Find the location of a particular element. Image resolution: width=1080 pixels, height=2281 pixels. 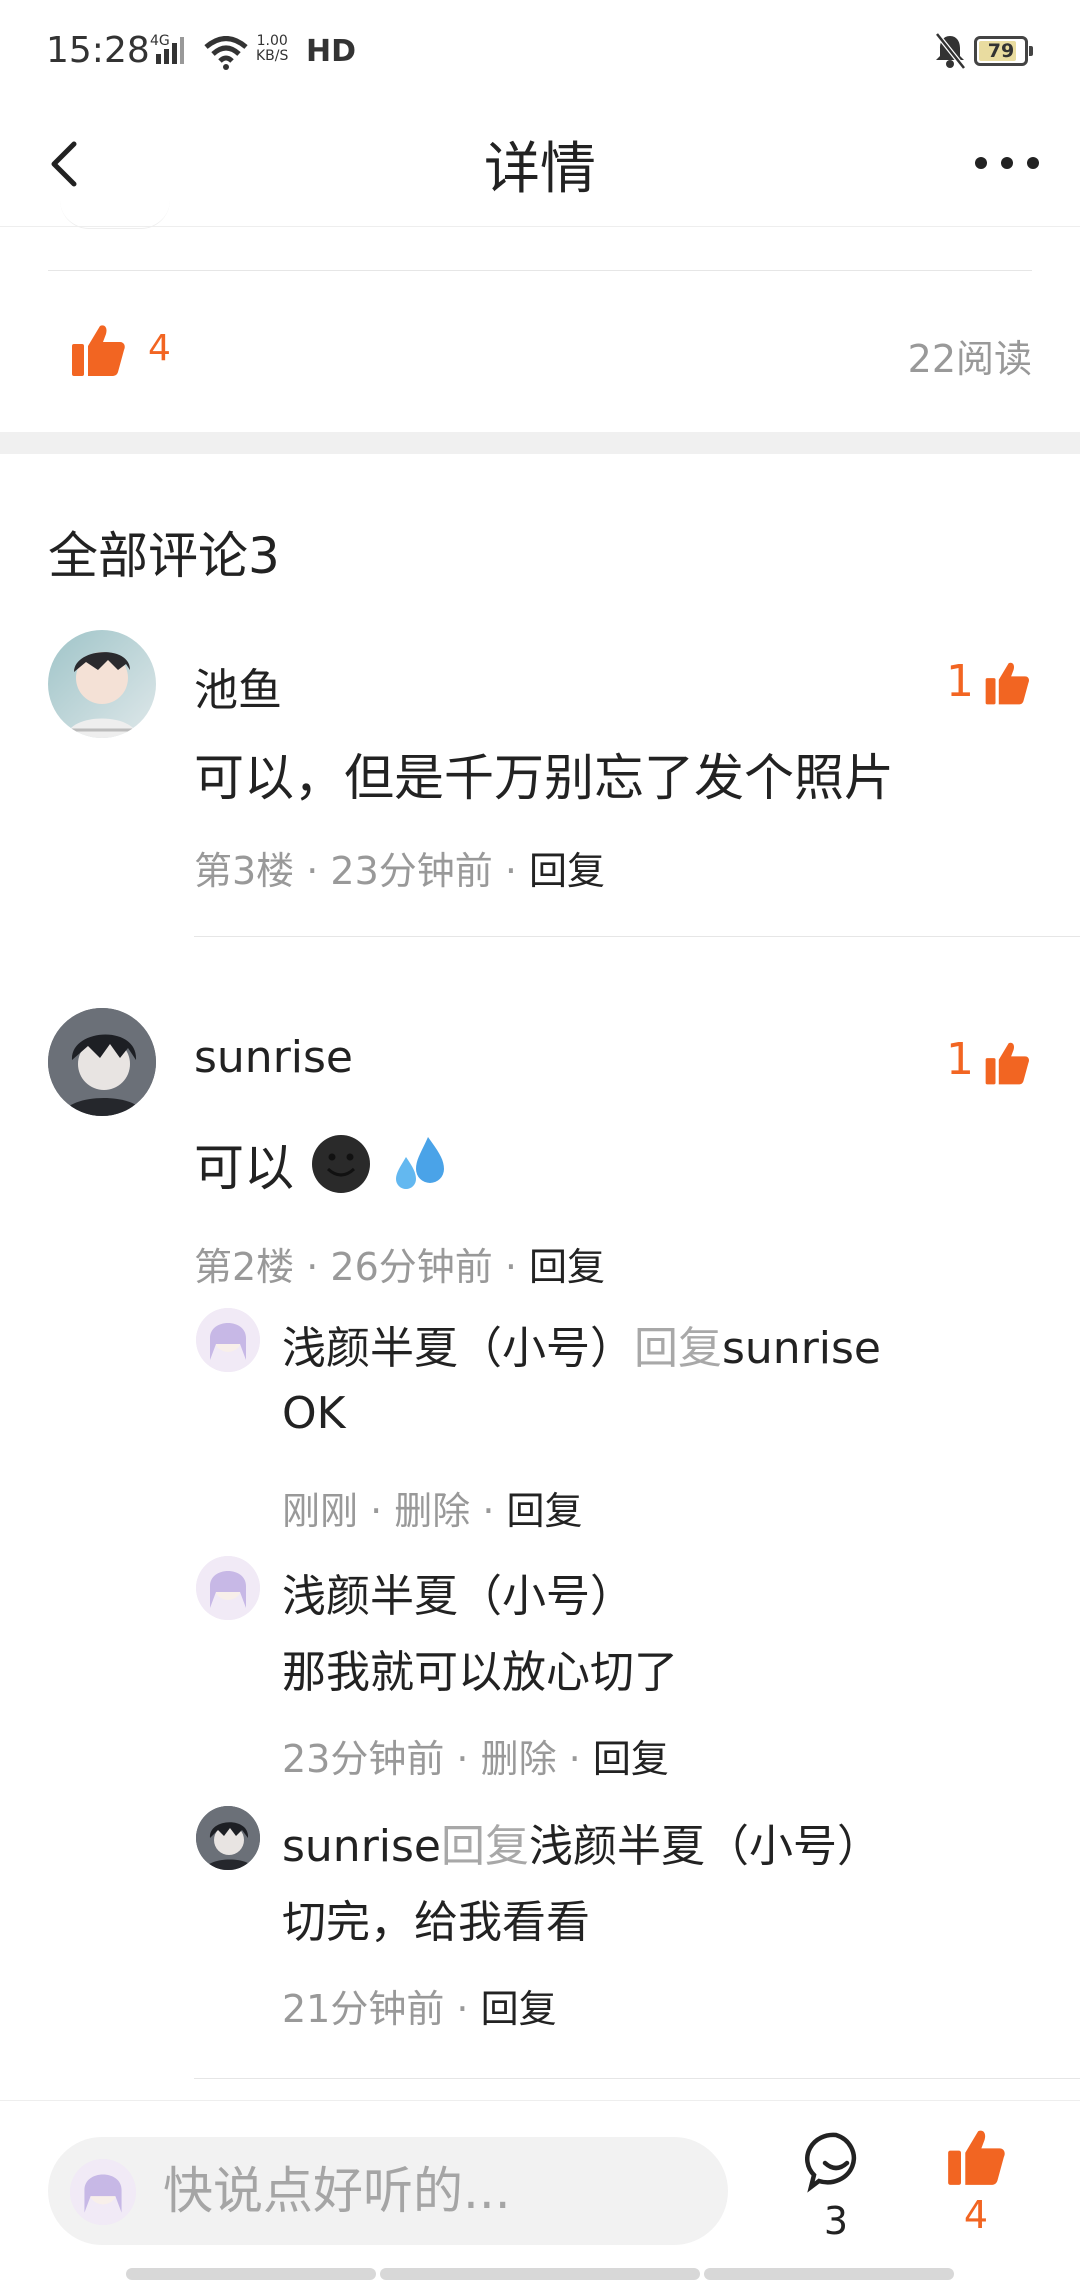

signal-icon is located at coordinates (170, 50).